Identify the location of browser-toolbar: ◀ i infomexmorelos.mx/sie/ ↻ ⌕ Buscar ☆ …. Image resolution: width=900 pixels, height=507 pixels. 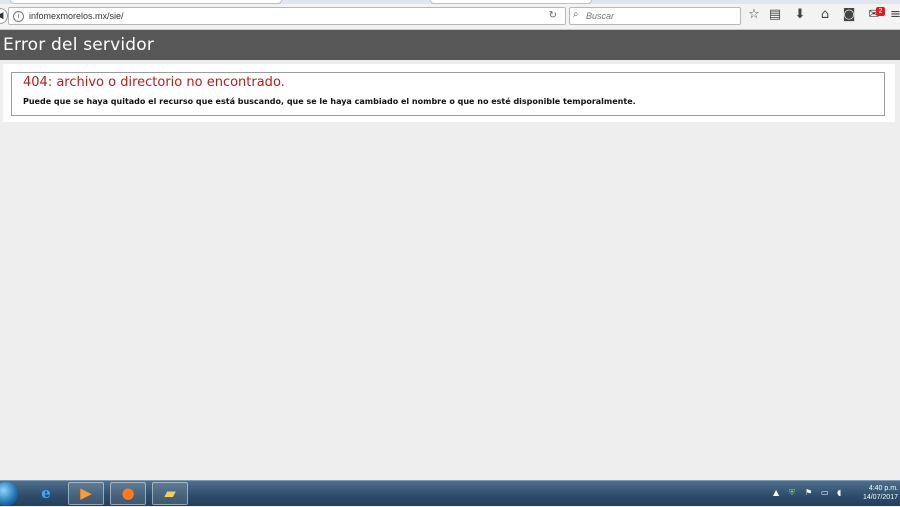
(450, 15).